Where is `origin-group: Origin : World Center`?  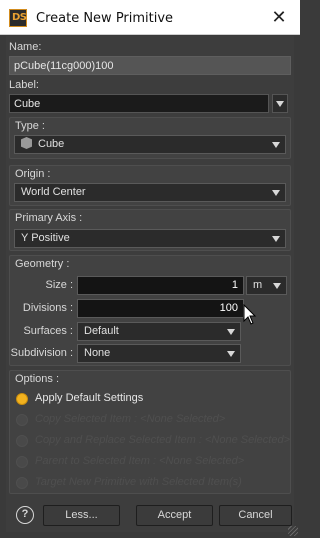 origin-group: Origin : World Center is located at coordinates (150, 185).